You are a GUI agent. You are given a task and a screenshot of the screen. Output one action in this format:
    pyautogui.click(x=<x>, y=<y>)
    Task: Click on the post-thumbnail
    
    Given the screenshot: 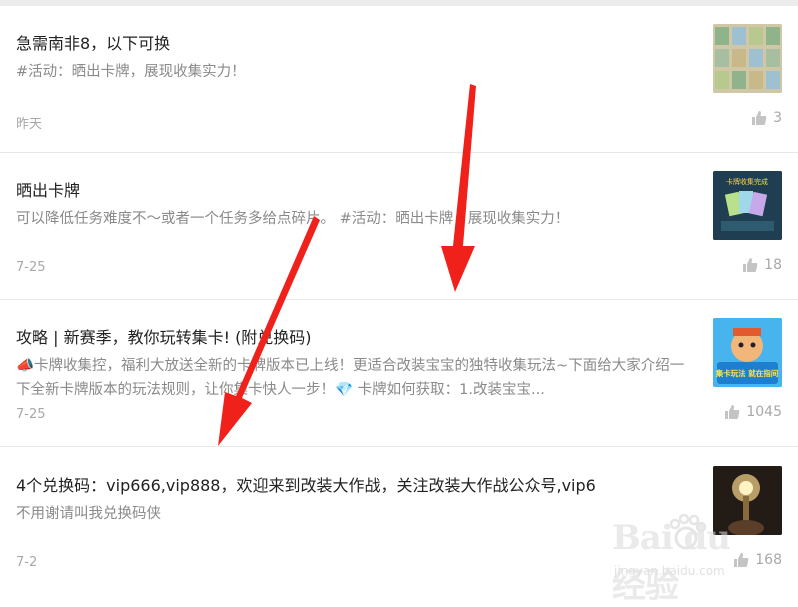 What is the action you would take?
    pyautogui.click(x=747, y=58)
    